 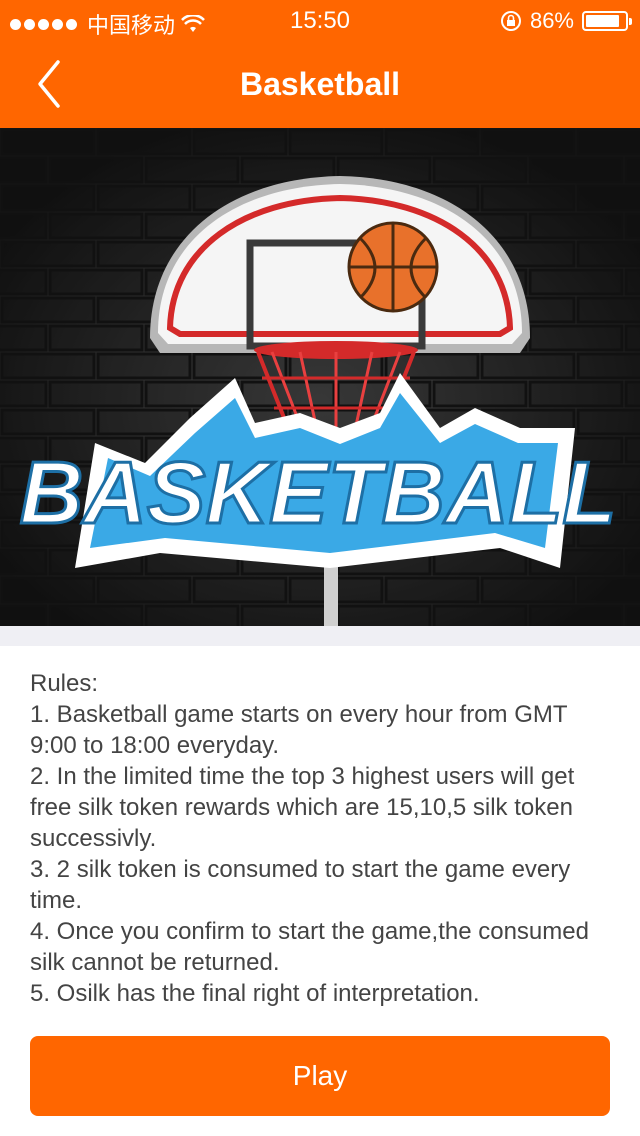 What do you see at coordinates (551, 20) in the screenshot?
I see `battery-percent: 86%` at bounding box center [551, 20].